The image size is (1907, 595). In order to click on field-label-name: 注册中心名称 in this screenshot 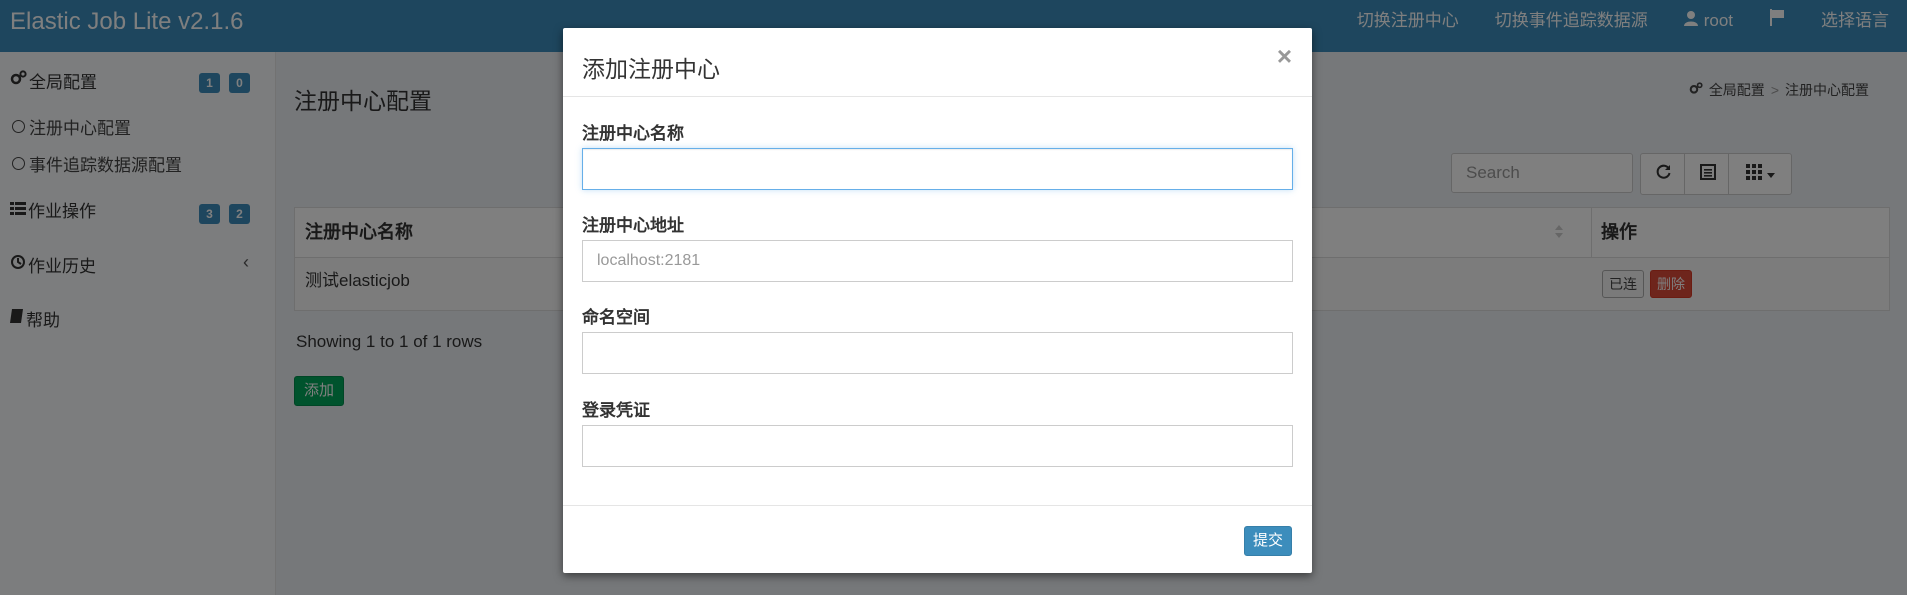, I will do `click(633, 133)`.